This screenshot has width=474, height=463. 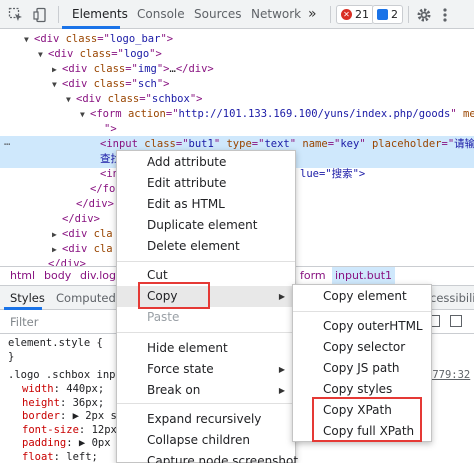 I want to click on errors-count: 21, so click(x=362, y=14).